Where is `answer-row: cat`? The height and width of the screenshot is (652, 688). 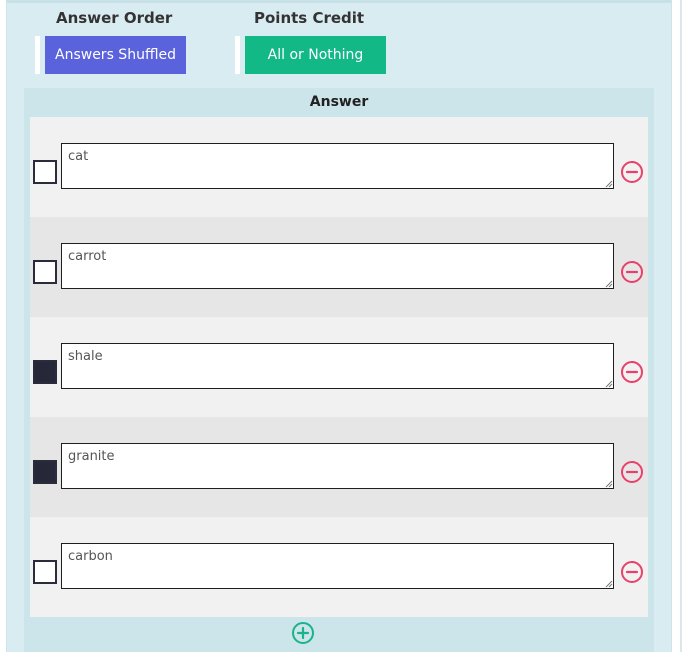 answer-row: cat is located at coordinates (339, 167).